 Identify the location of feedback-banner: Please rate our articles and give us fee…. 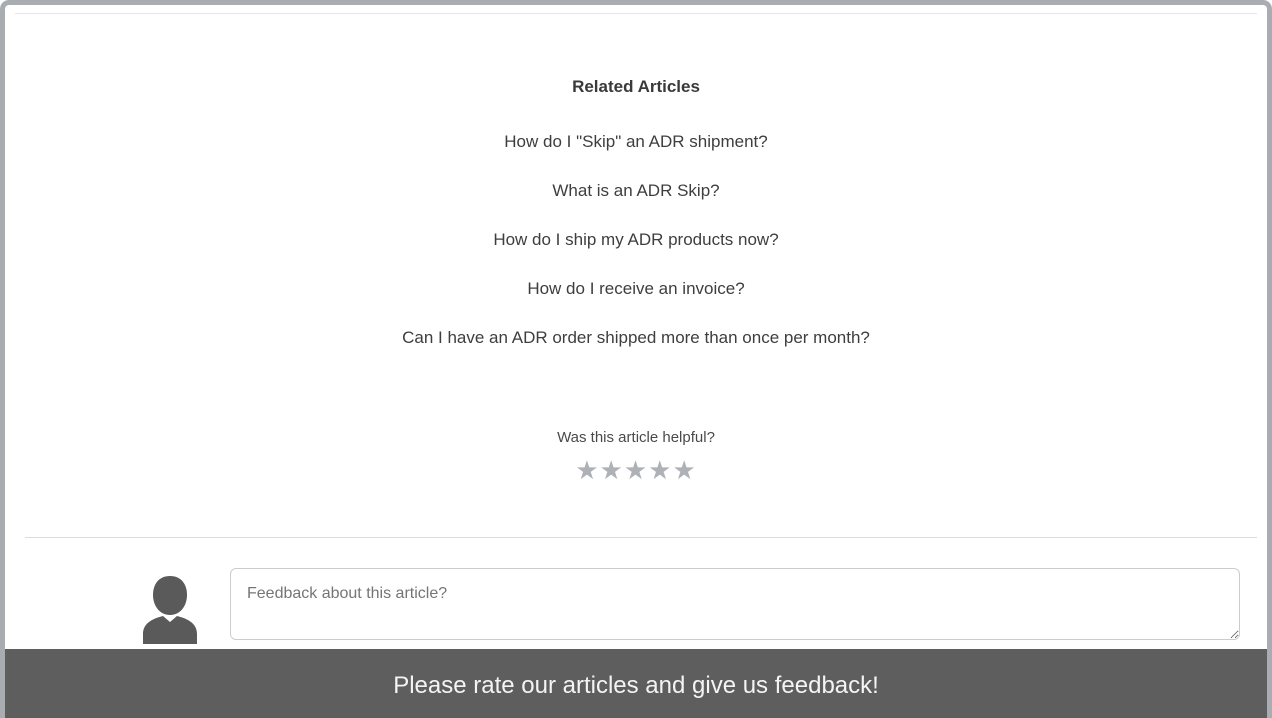
(636, 683).